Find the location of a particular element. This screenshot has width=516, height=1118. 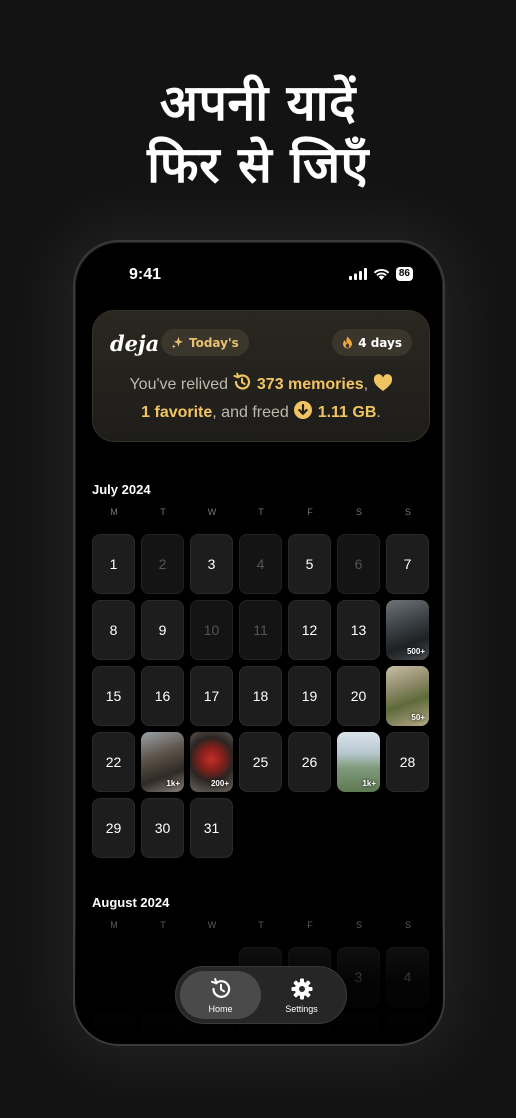

day-cell: 29 is located at coordinates (113, 828).